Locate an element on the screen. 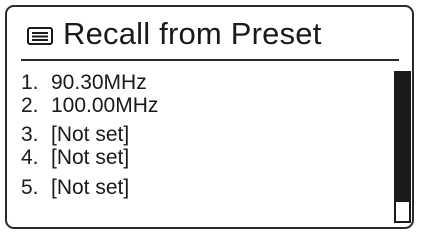 The width and height of the screenshot is (423, 240). preset-item-5: 5. [Not set] is located at coordinates (75, 188).